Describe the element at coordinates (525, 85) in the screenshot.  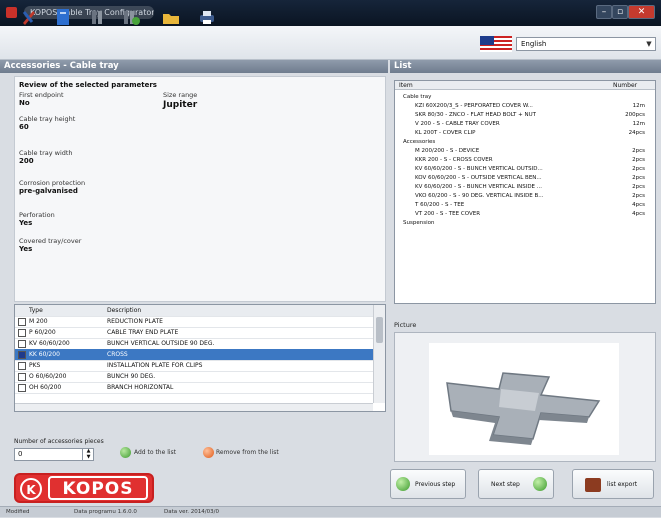
I see `list-column-header: Item Number` at that location.